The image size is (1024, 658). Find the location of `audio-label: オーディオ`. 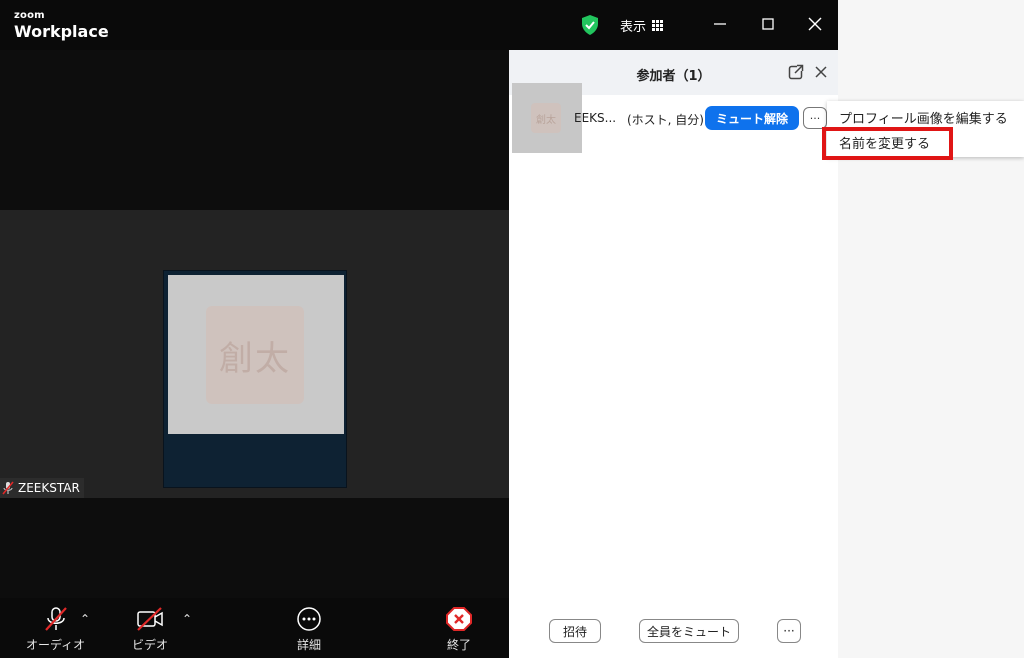

audio-label: オーディオ is located at coordinates (56, 645).